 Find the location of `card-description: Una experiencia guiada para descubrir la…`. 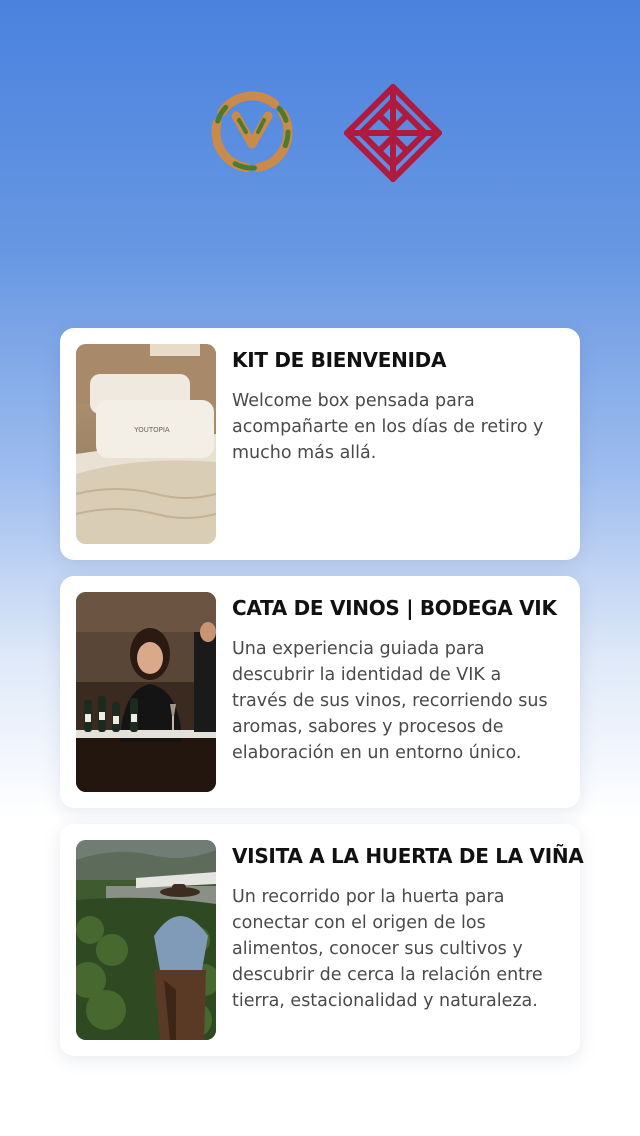

card-description: Una experiencia guiada para descubrir la… is located at coordinates (390, 701).